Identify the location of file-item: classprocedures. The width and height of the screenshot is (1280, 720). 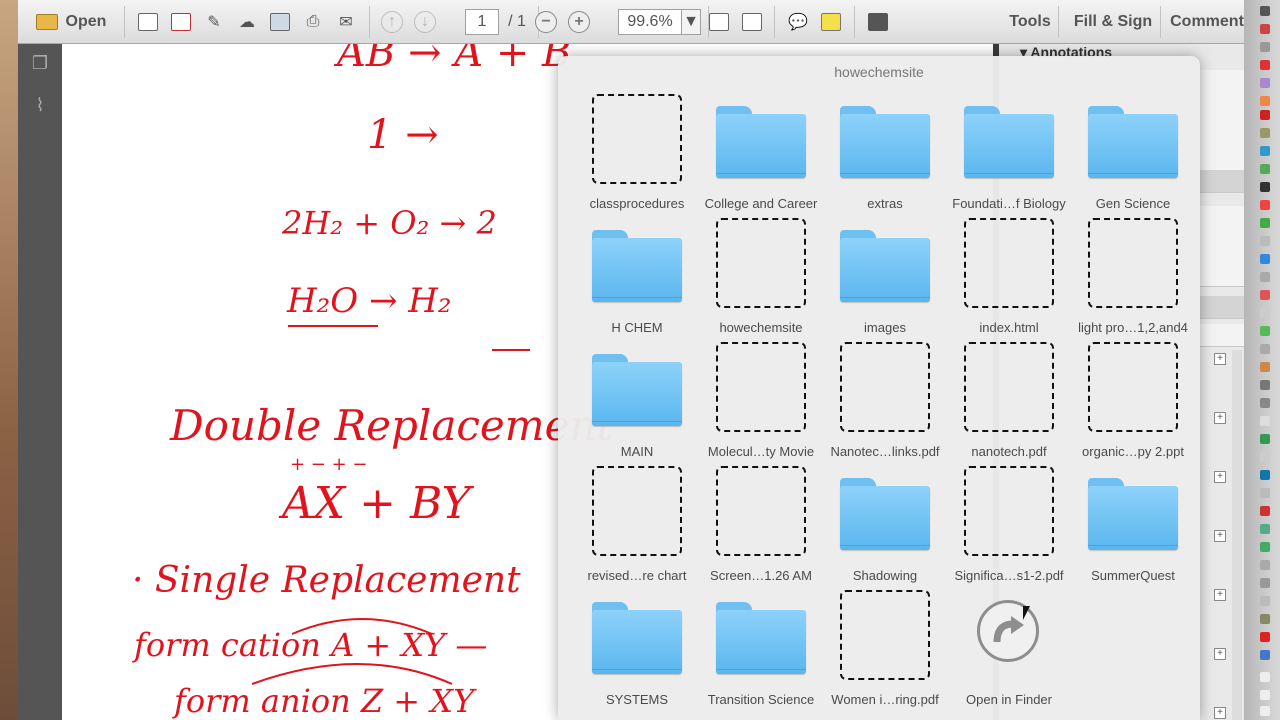
(637, 155).